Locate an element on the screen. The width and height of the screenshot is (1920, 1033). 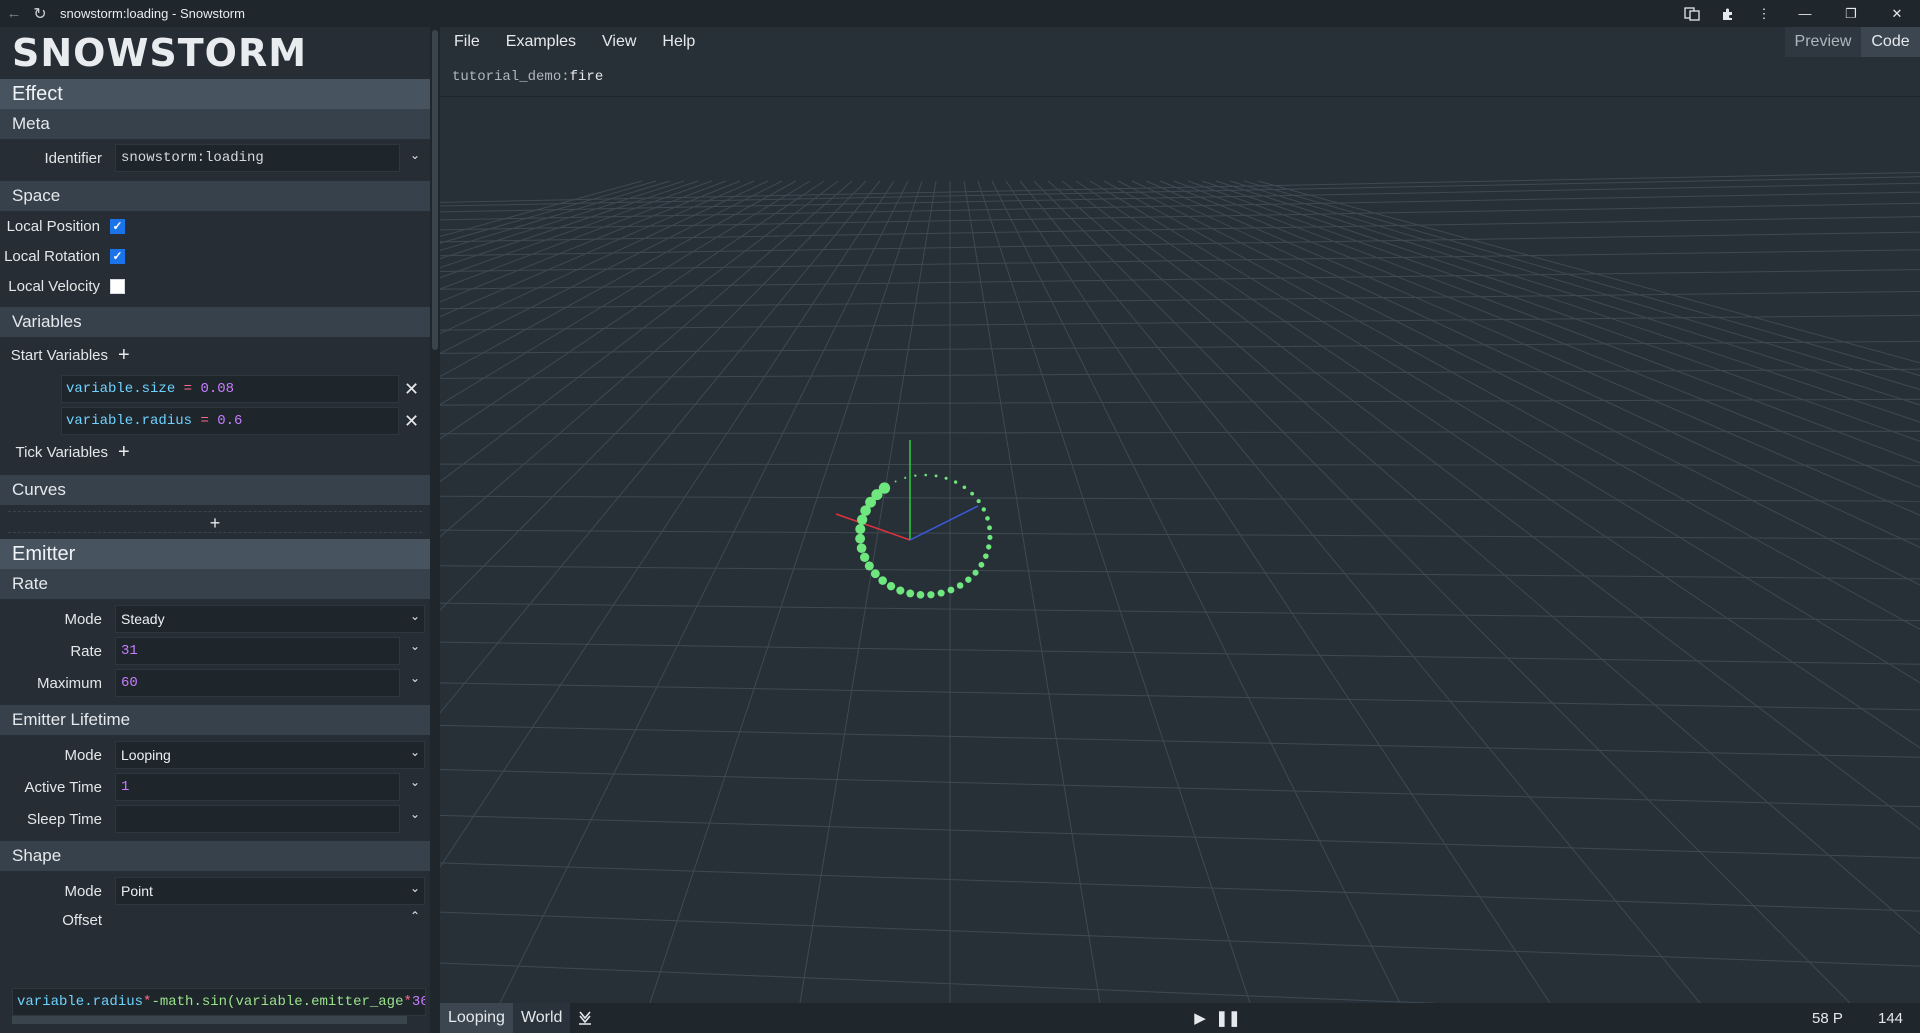
identifier-field: snowstorm:loading is located at coordinates (257, 158).